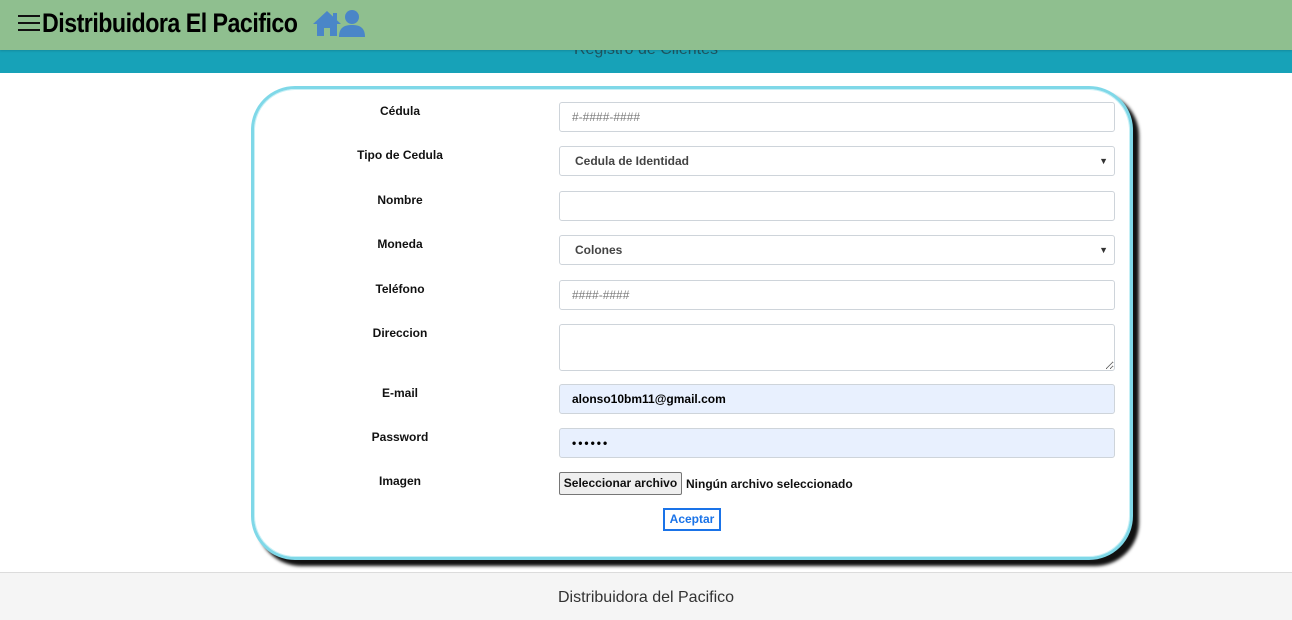  I want to click on footer-text: Distribuidora del Pacifico, so click(646, 597).